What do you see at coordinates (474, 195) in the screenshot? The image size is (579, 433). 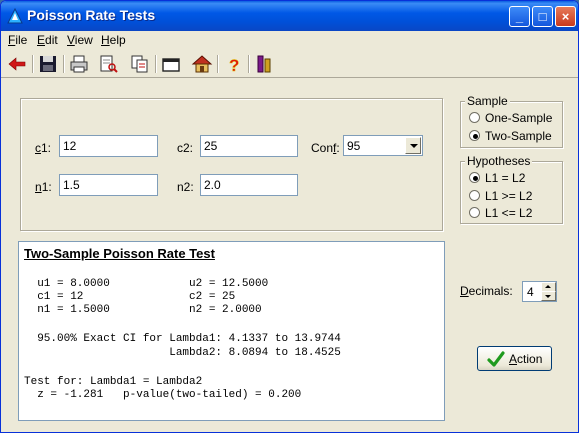 I see `radio-hyp-ge-dot` at bounding box center [474, 195].